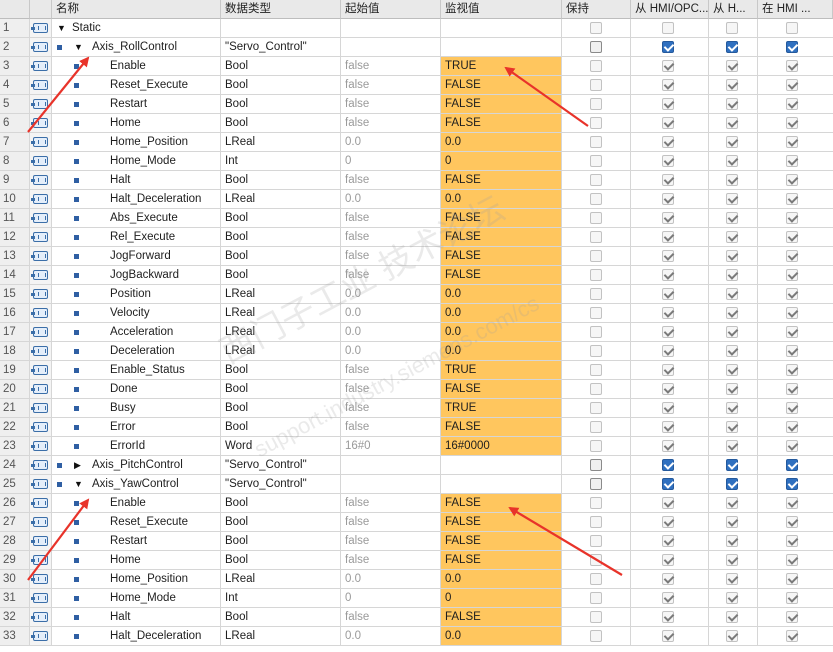 Image resolution: width=833 pixels, height=652 pixels. Describe the element at coordinates (416, 617) in the screenshot. I see `table-row: 32 Halt Bool false FALSE` at that location.